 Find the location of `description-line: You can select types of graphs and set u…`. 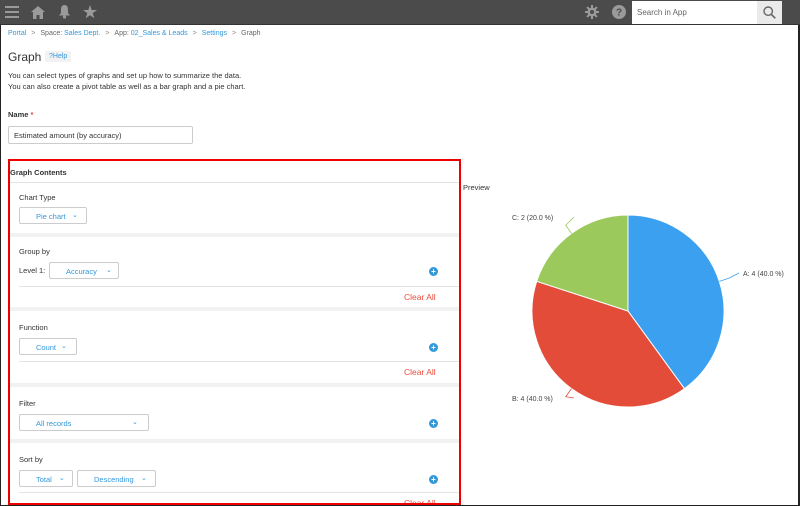

description-line: You can select types of graphs and set u… is located at coordinates (125, 75).